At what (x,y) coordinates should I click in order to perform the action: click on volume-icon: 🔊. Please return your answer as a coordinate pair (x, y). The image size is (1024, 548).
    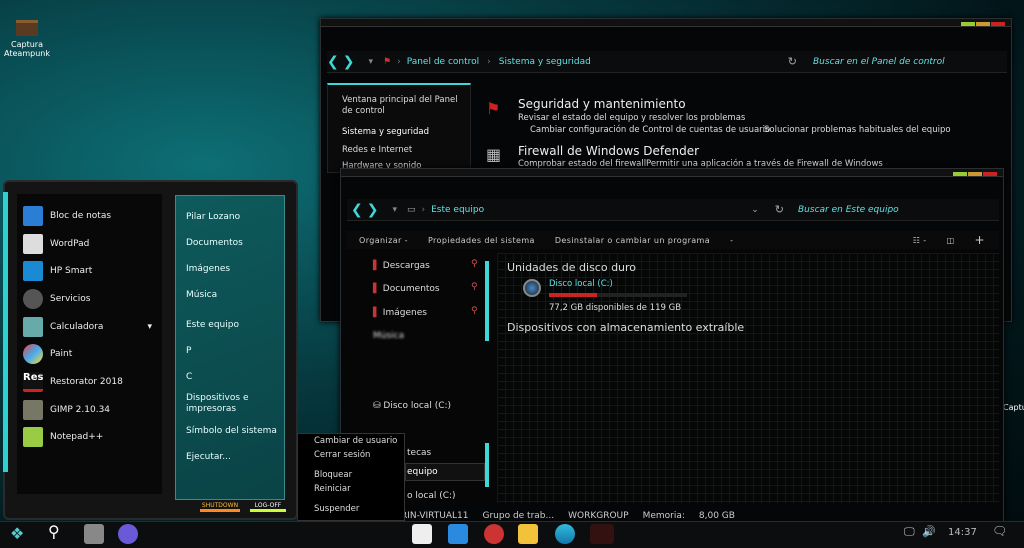
    Looking at the image, I should click on (929, 531).